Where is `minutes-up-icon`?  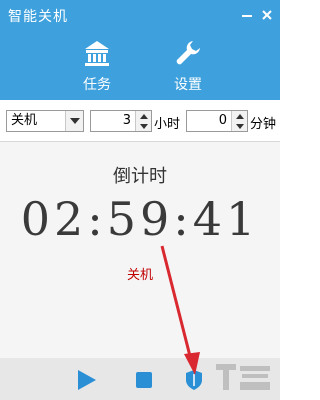 minutes-up-icon is located at coordinates (239, 116).